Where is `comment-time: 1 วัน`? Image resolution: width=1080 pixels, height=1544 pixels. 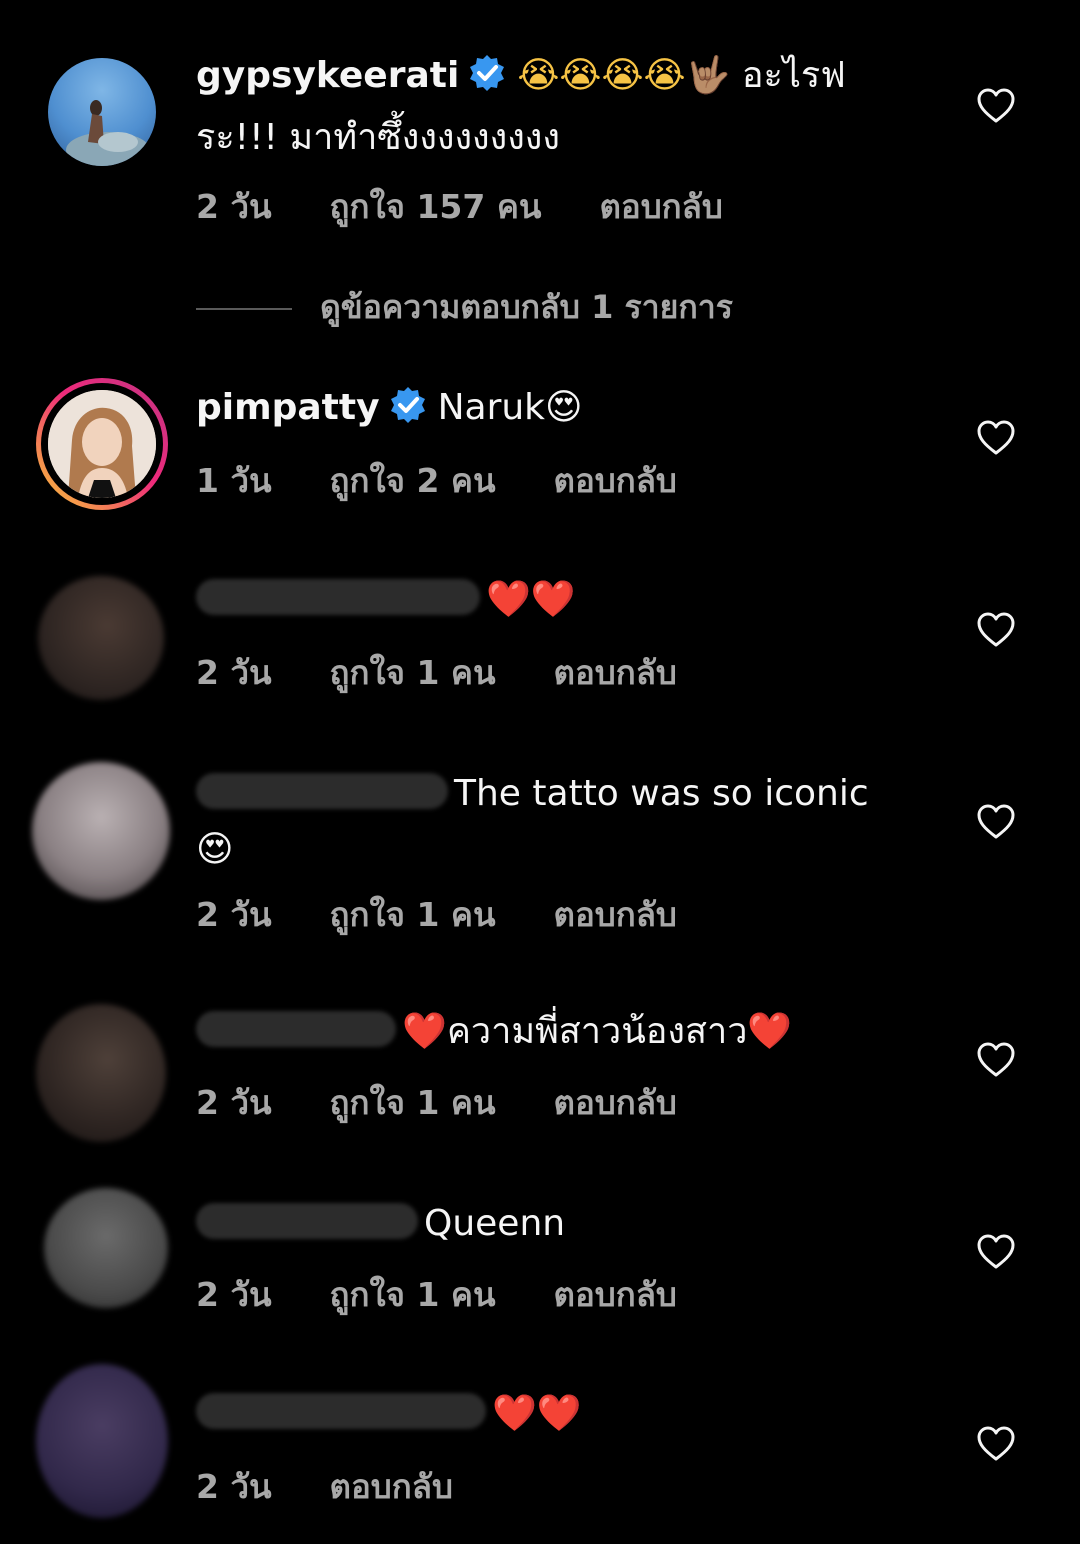
comment-time: 1 วัน is located at coordinates (234, 480).